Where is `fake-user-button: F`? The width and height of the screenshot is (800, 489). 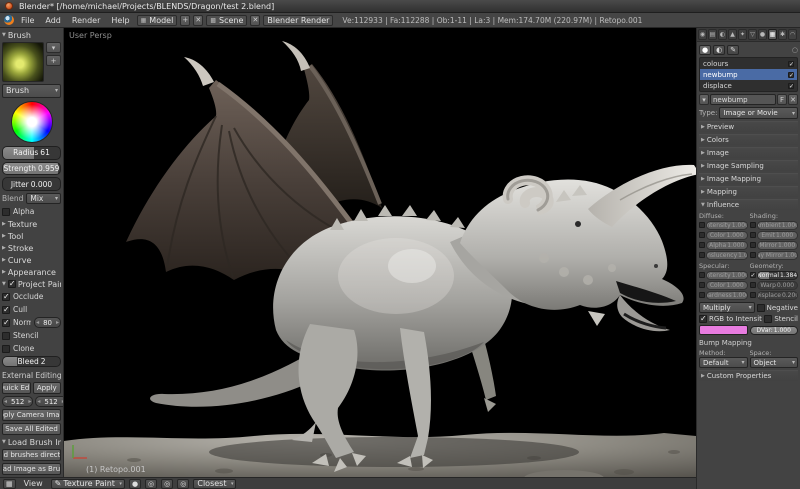
fake-user-button: F is located at coordinates (782, 99).